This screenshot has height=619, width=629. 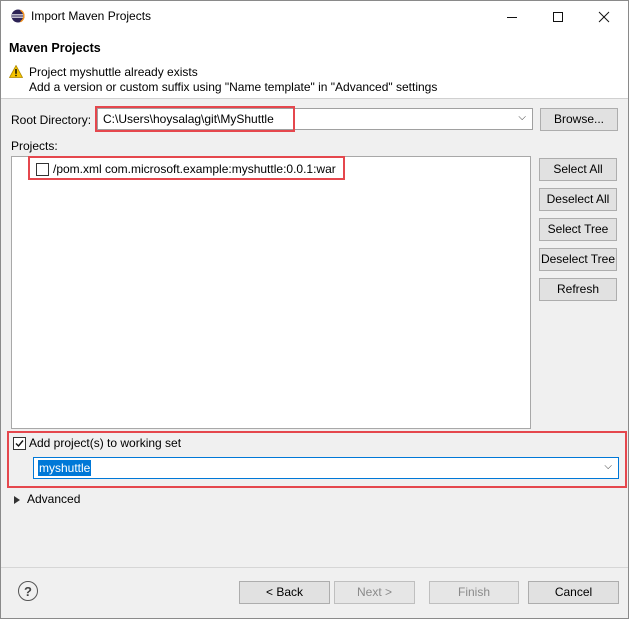 I want to click on footer-divider, so click(x=314, y=567).